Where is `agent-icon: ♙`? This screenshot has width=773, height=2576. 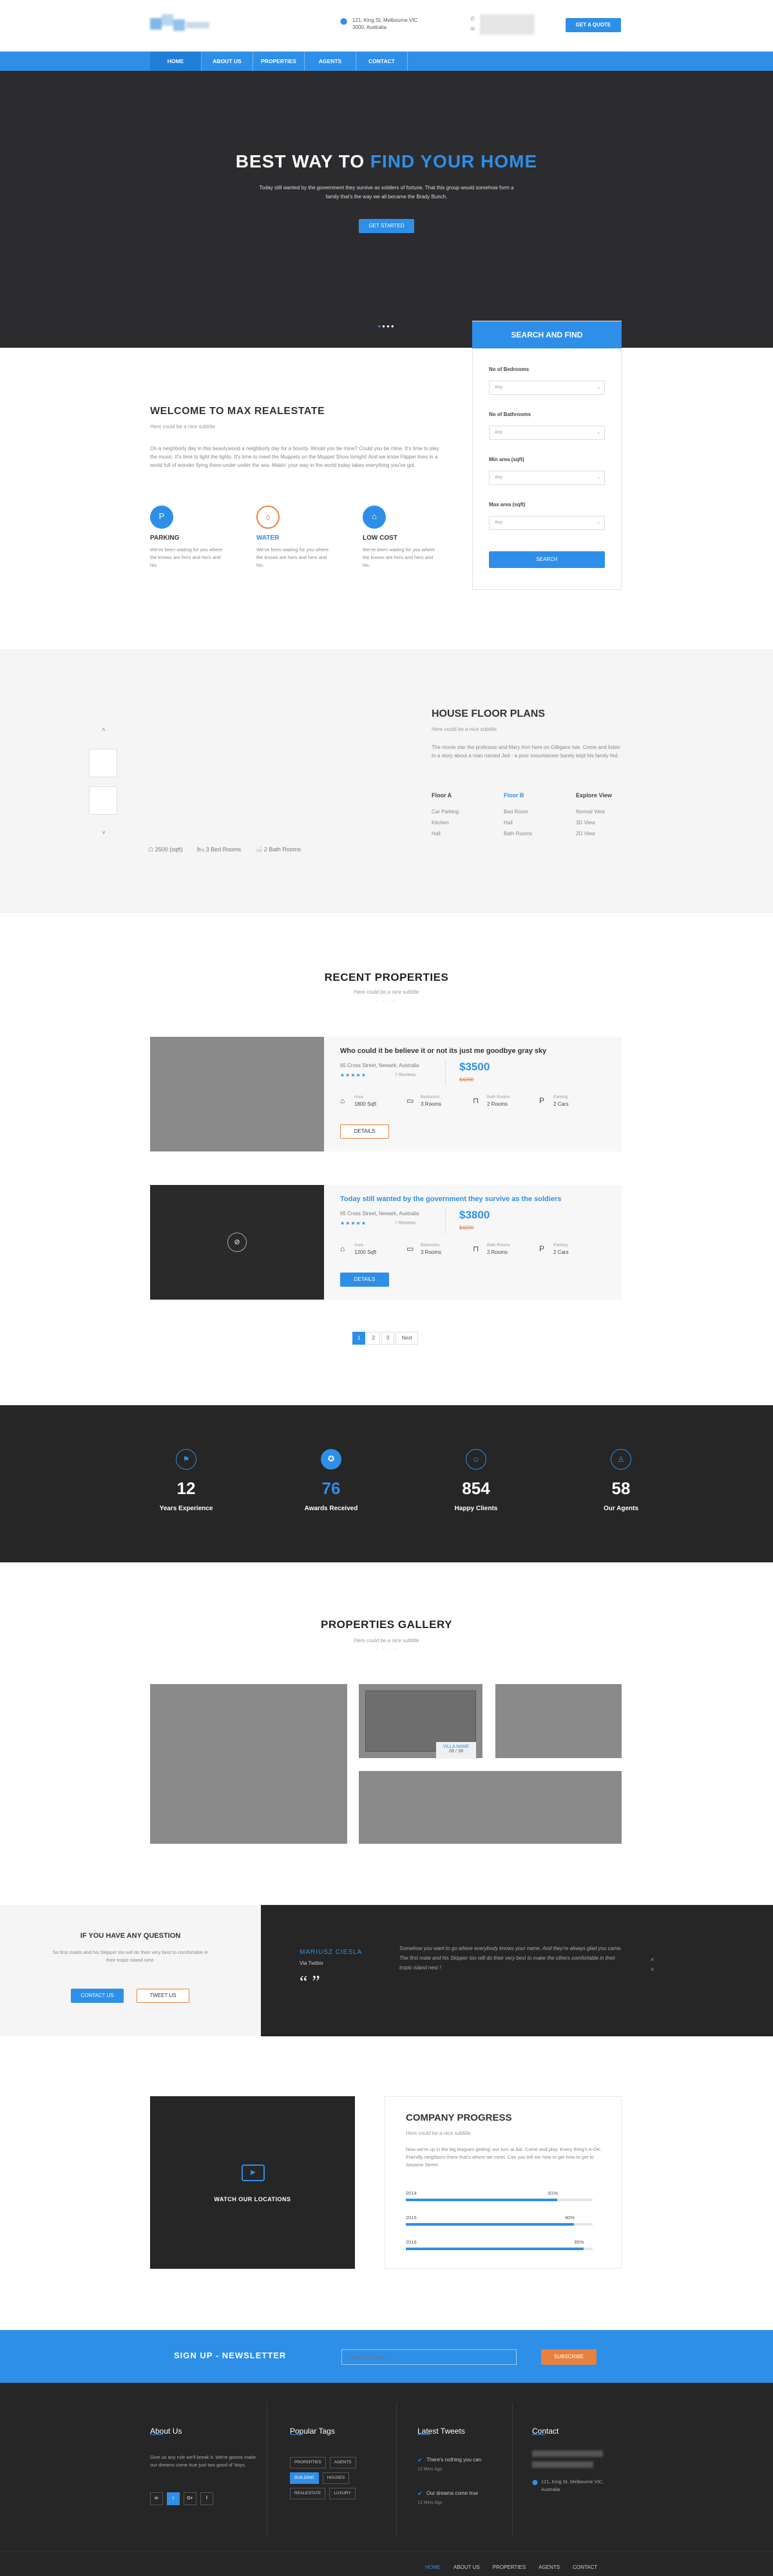
agent-icon: ♙ is located at coordinates (621, 1459).